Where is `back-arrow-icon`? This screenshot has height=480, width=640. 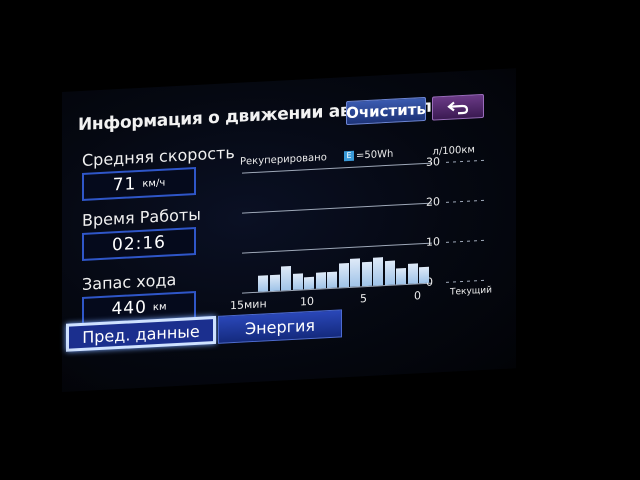
back-arrow-icon is located at coordinates (458, 108).